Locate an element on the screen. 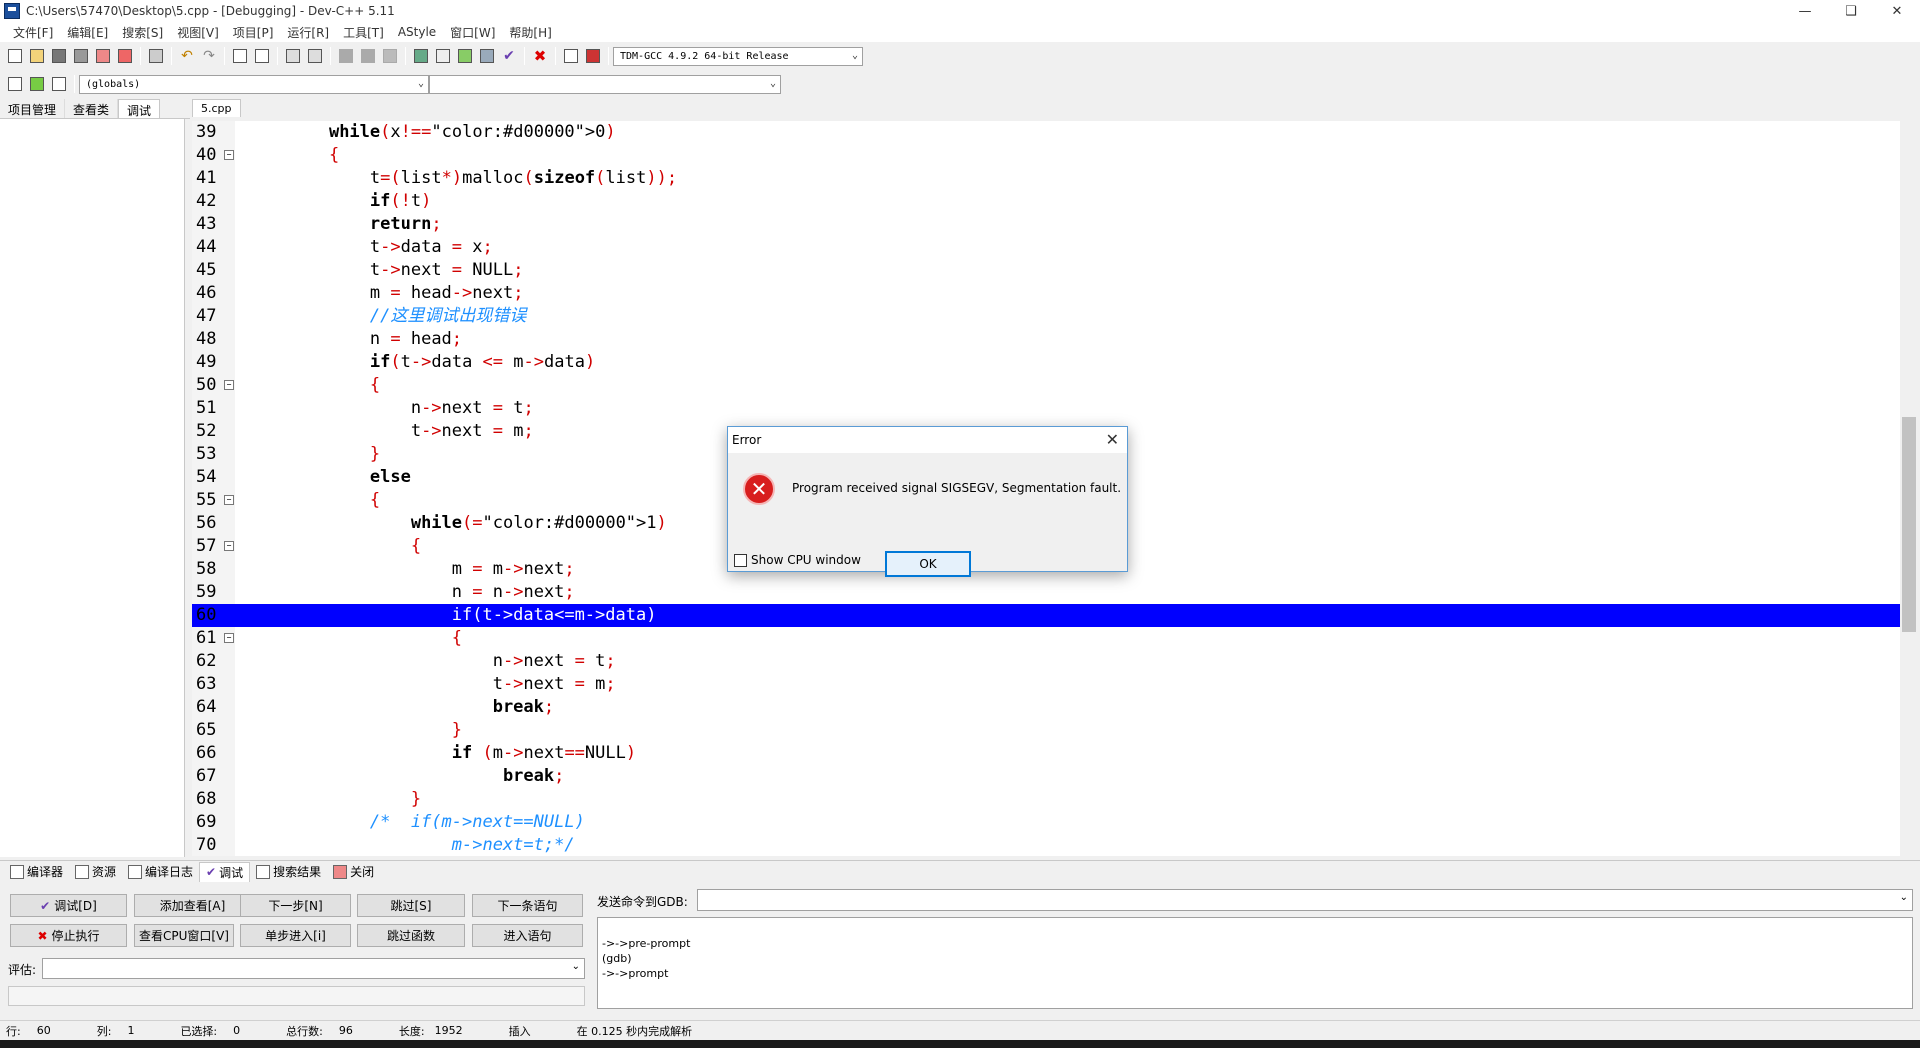 The image size is (1920, 1048). profile-button is located at coordinates (571, 56).